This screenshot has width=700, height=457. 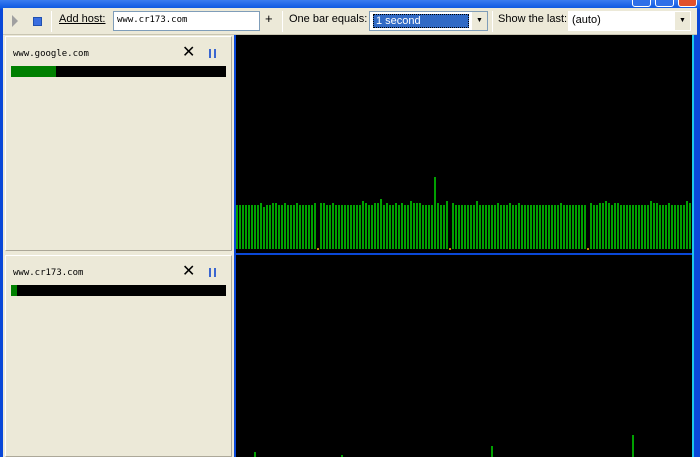 I want to click on separator, so click(x=51, y=21).